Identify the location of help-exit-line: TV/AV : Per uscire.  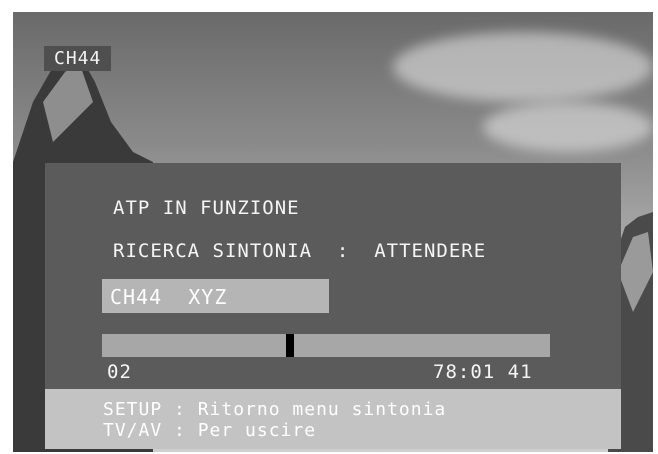
(210, 430).